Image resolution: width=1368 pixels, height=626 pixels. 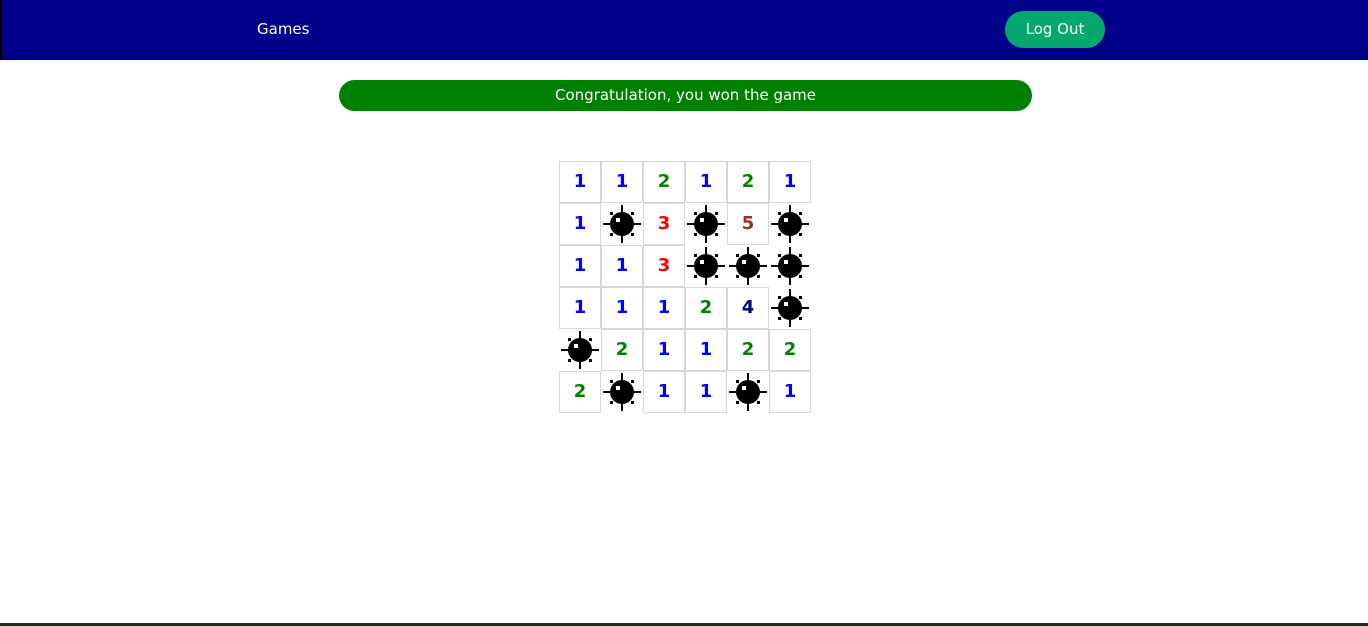 I want to click on number-cell: 5, so click(x=748, y=224).